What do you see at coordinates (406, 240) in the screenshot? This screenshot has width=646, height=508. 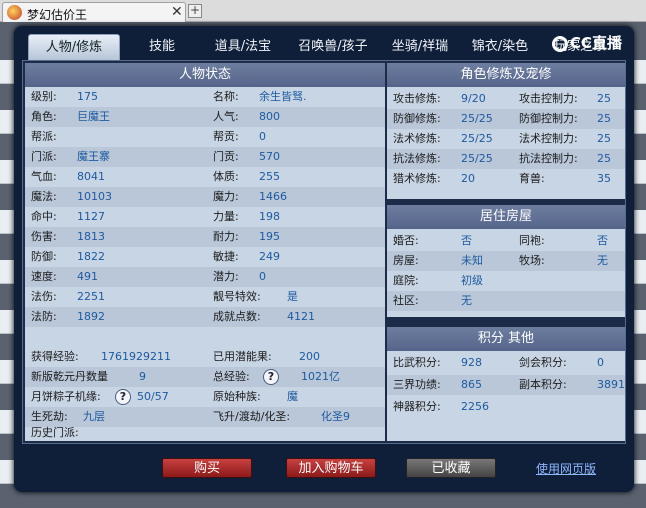 I see `field-label: 婚否:` at bounding box center [406, 240].